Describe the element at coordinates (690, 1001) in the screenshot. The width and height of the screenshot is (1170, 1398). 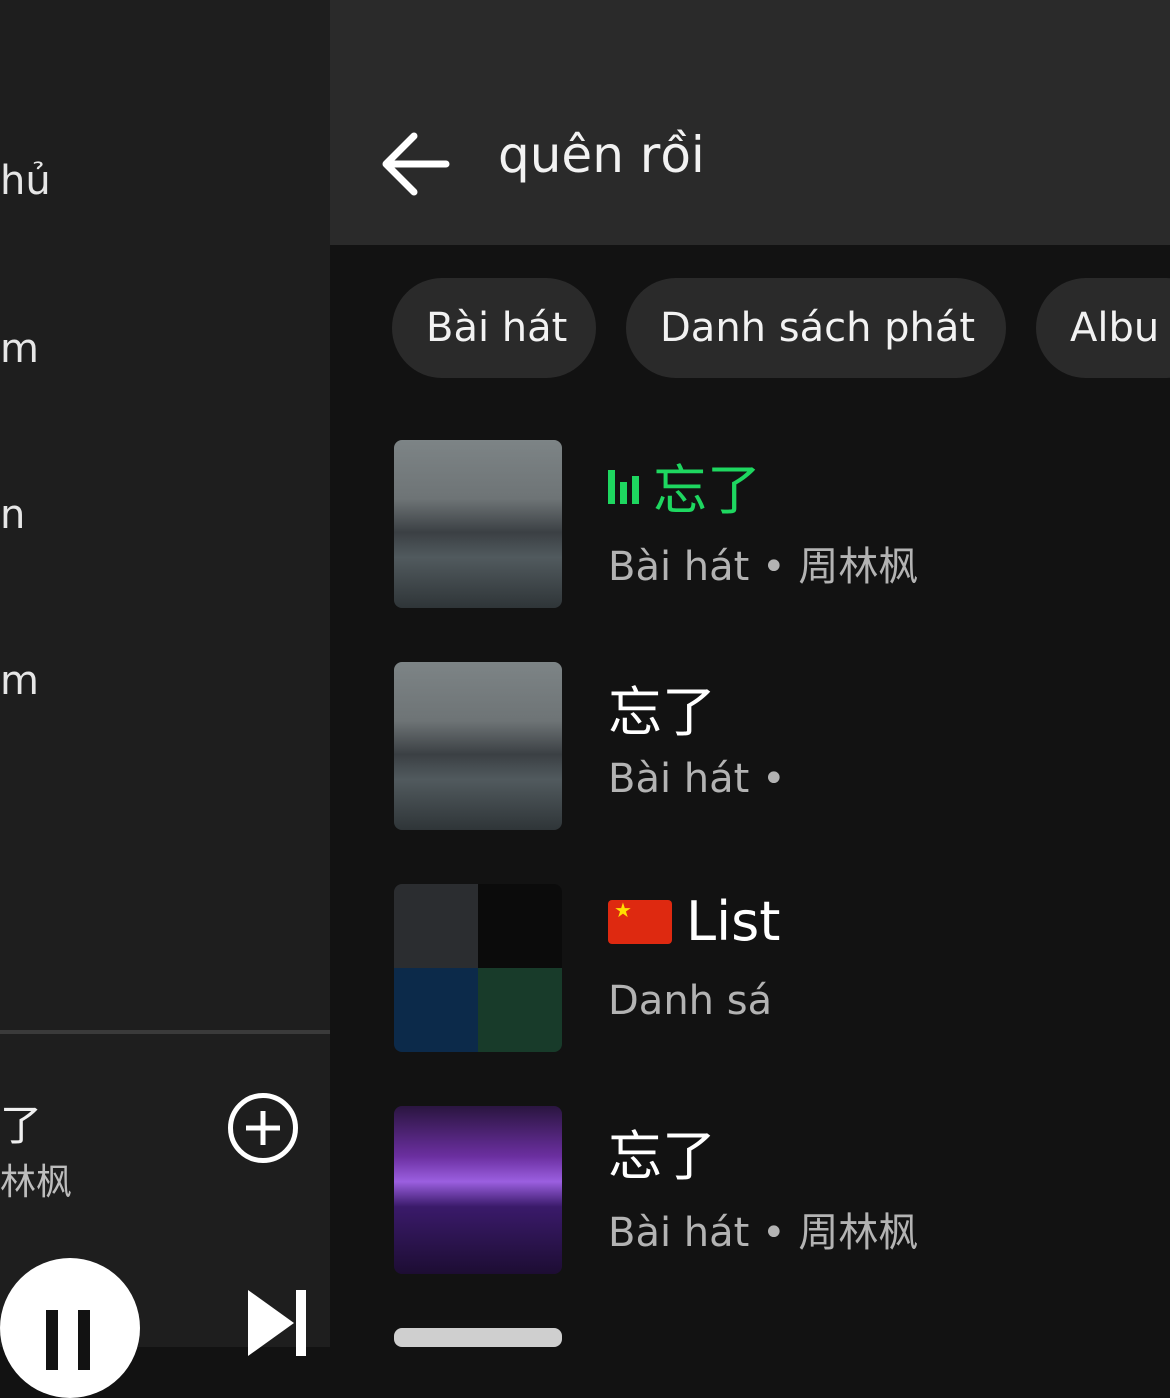
I see `result-subtitle: Danh sá` at that location.